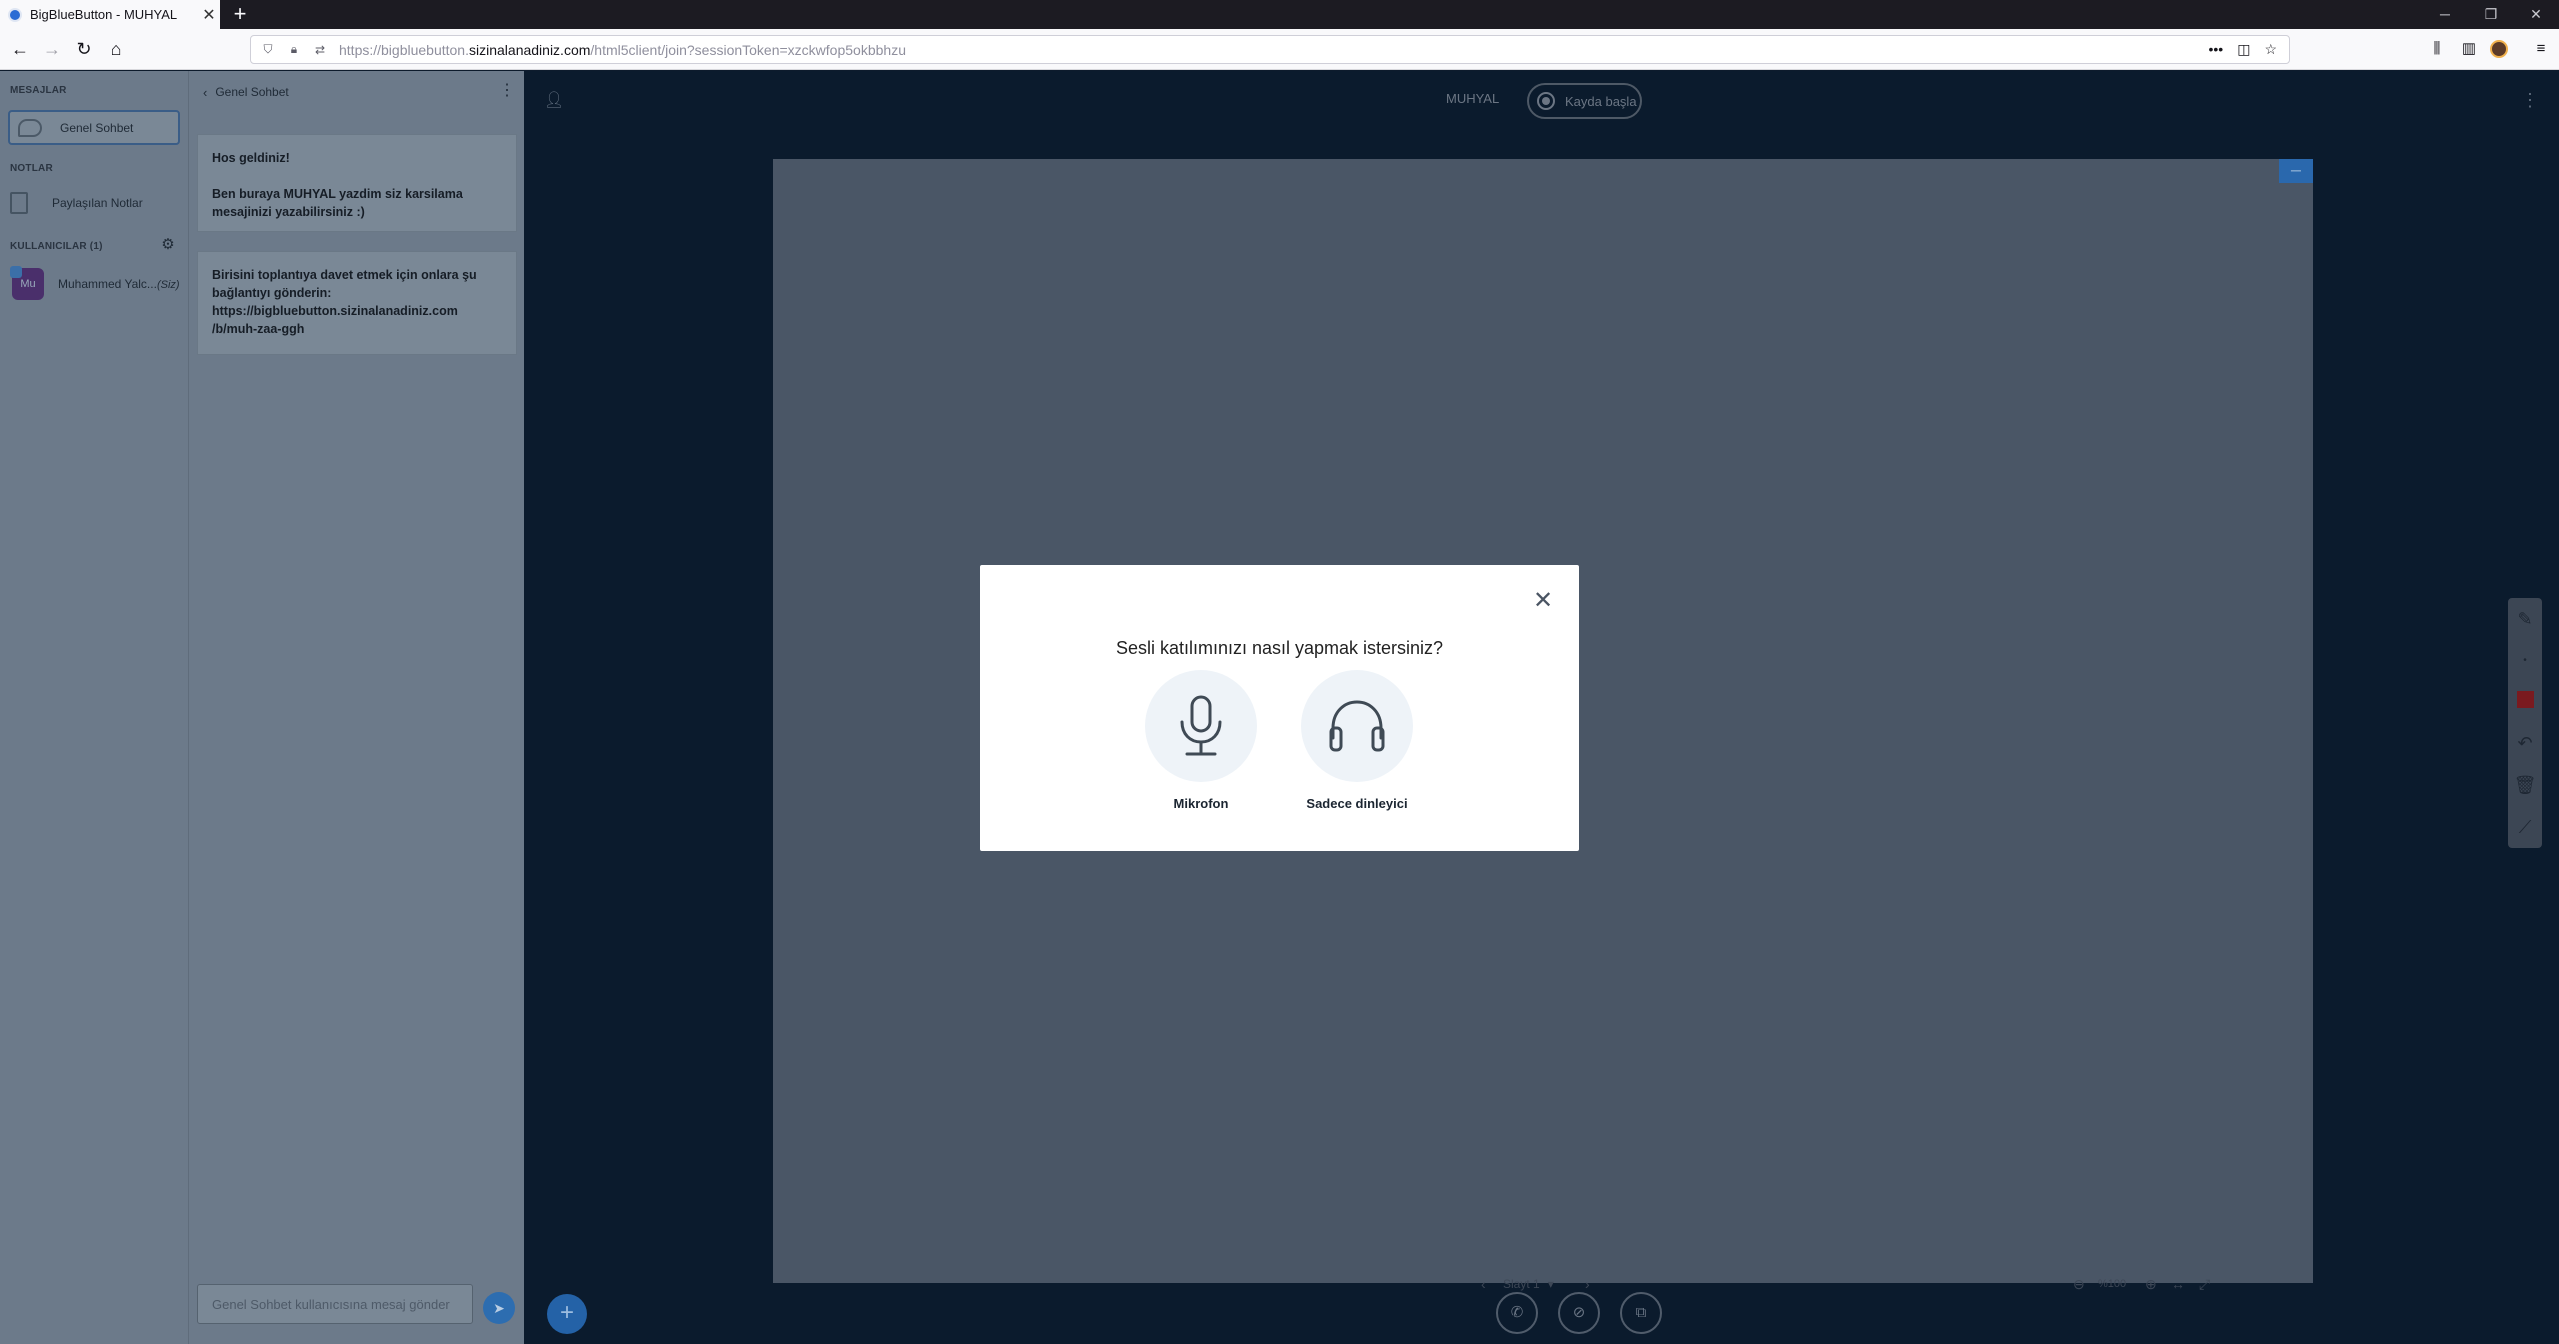 The width and height of the screenshot is (2559, 1344). What do you see at coordinates (2525, 661) in the screenshot?
I see `thickness-icon: •` at bounding box center [2525, 661].